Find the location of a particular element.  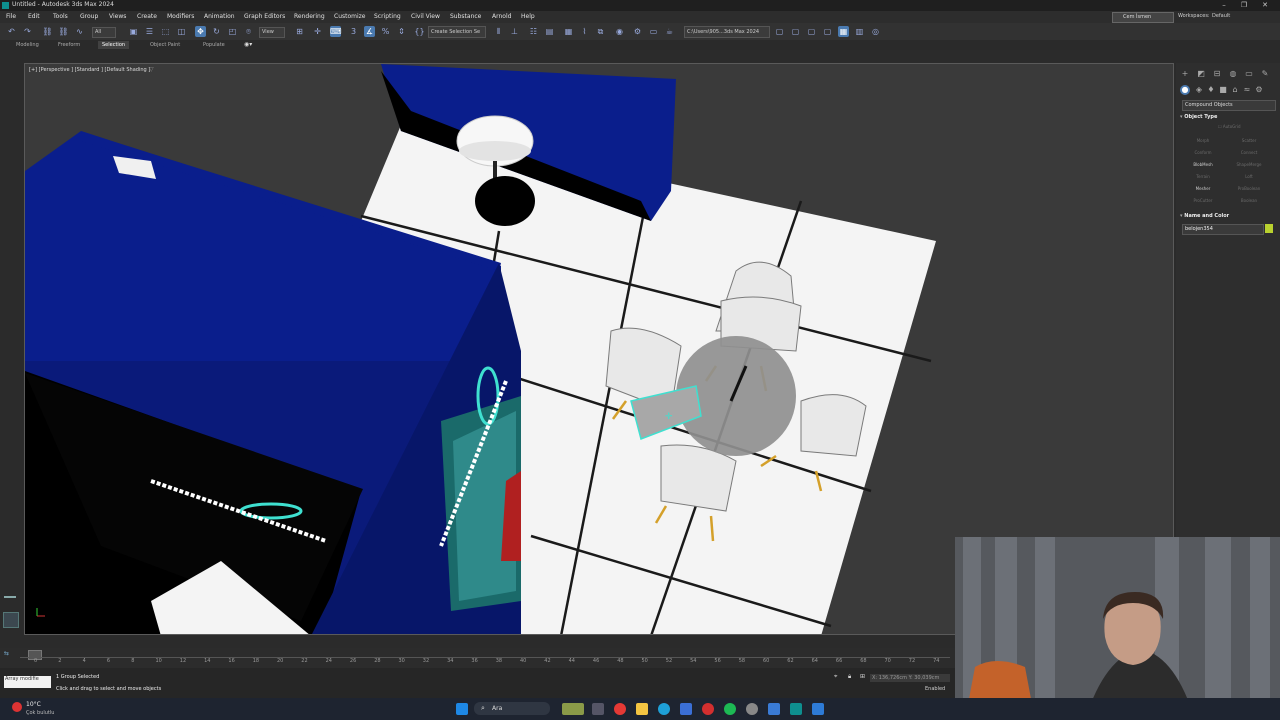

hierarchy-panel-icon: ⊟ is located at coordinates (1217, 74).